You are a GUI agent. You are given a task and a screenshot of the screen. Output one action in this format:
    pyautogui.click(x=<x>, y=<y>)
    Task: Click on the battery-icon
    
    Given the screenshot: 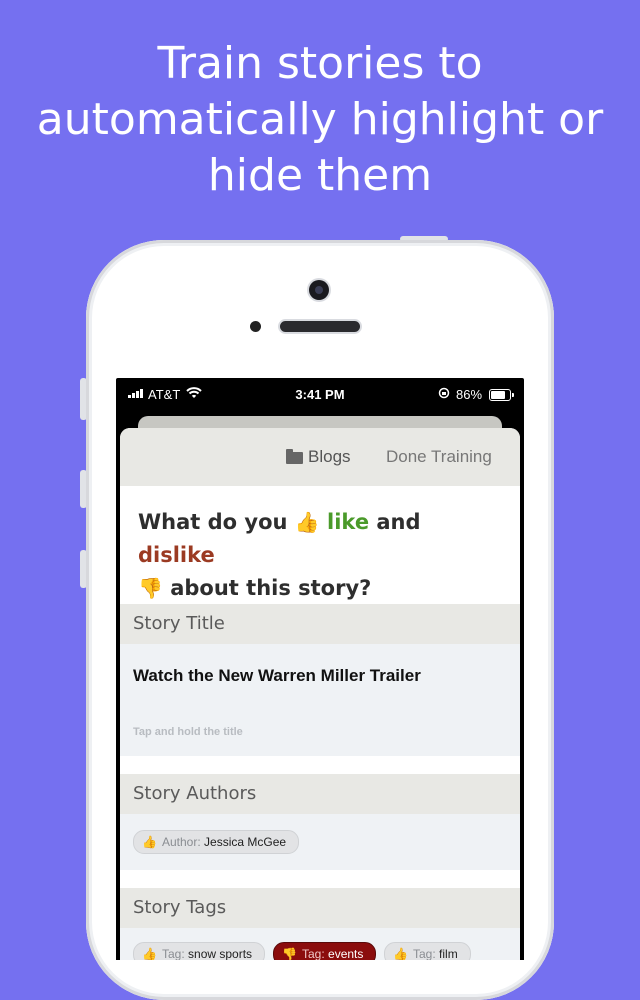 What is the action you would take?
    pyautogui.click(x=501, y=395)
    